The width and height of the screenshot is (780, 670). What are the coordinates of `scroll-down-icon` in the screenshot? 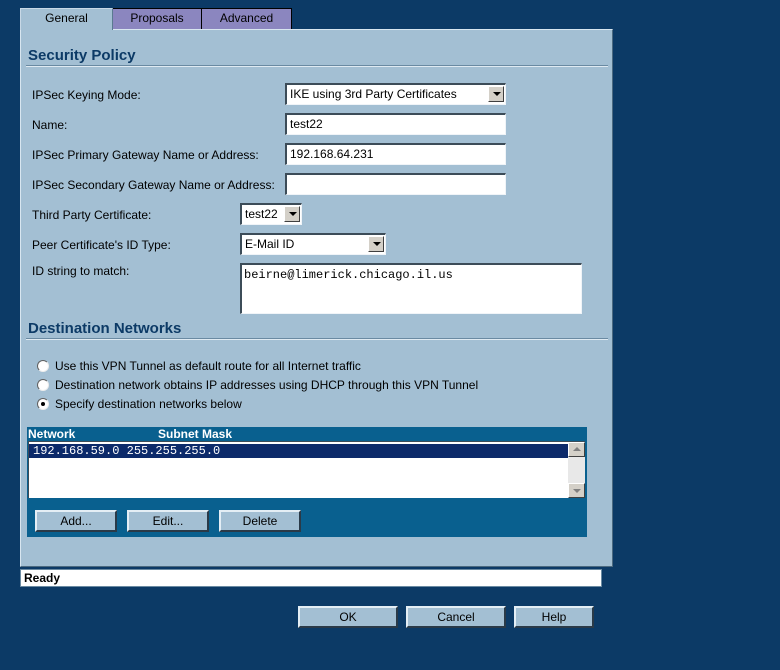 It's located at (576, 490).